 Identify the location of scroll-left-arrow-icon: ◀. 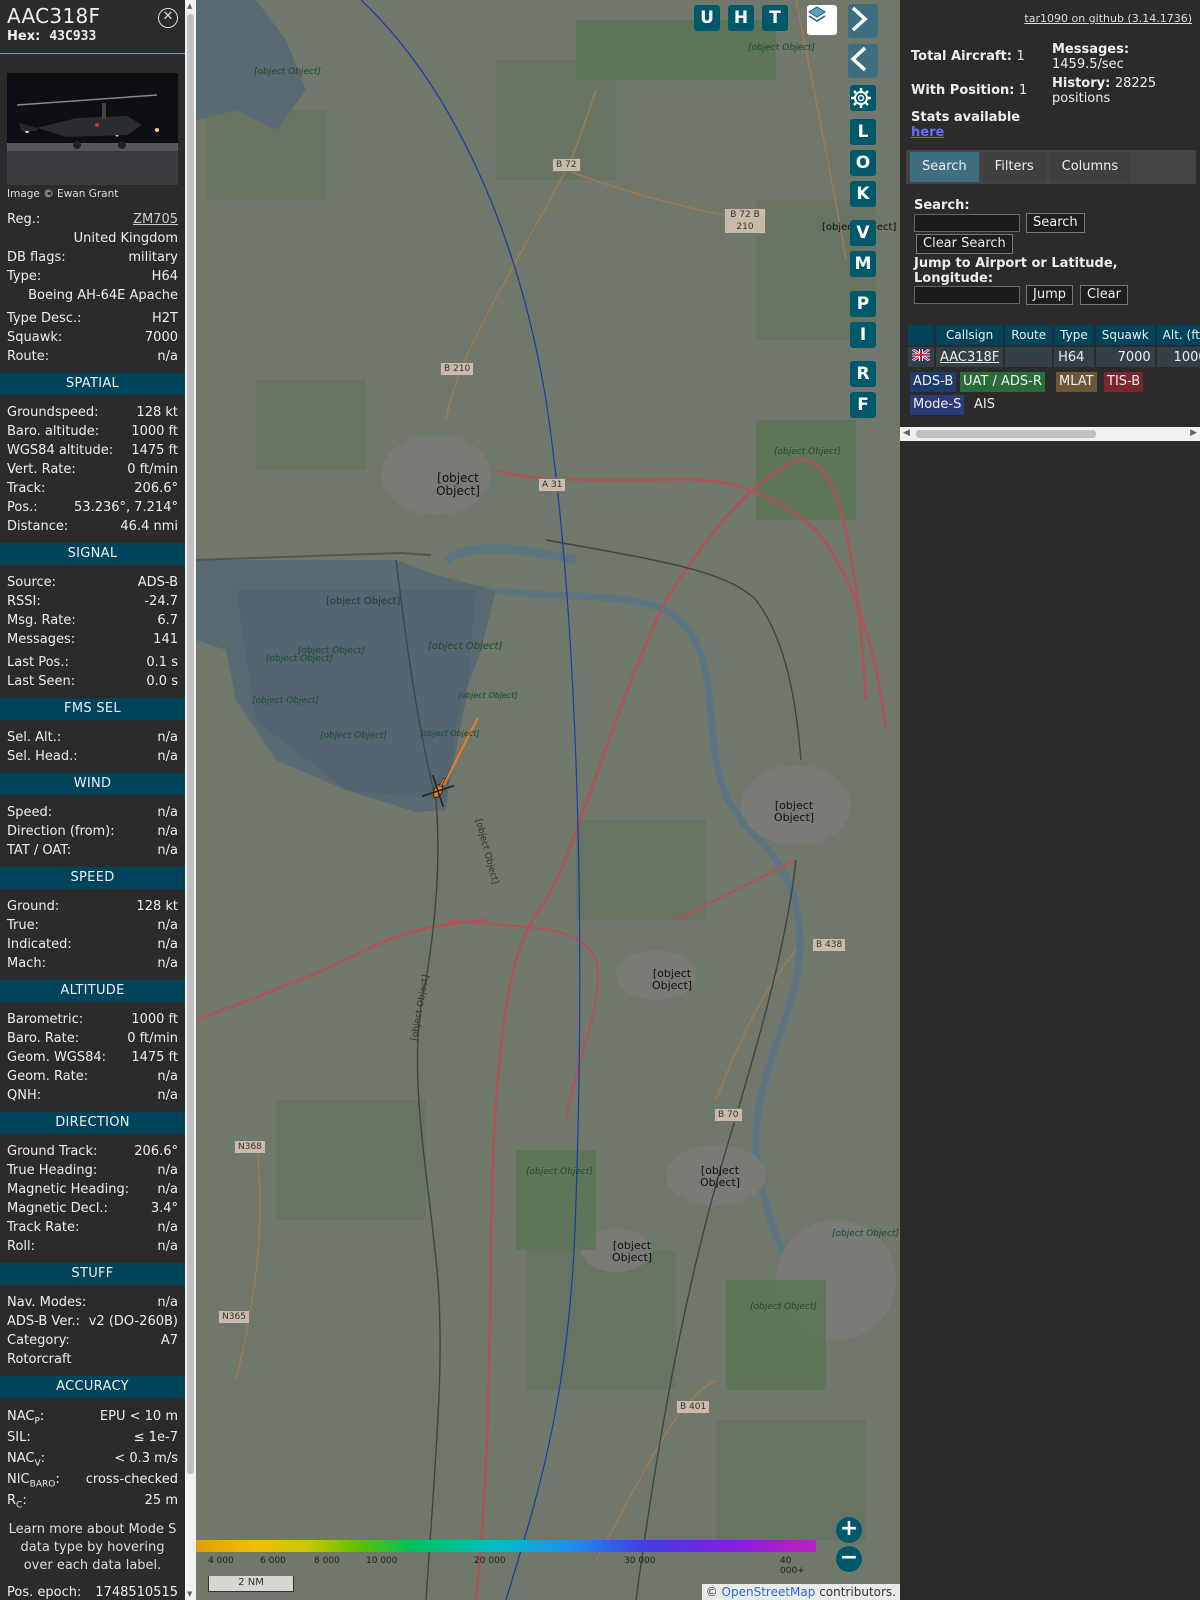
(906, 433).